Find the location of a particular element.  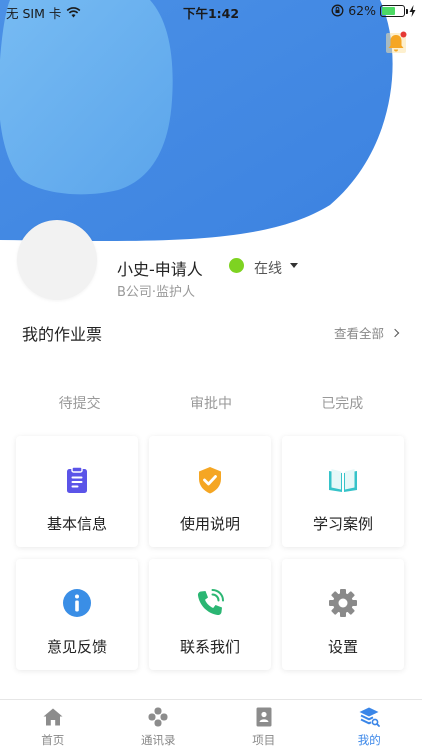

status-bar-right: 62% is located at coordinates (373, 10).